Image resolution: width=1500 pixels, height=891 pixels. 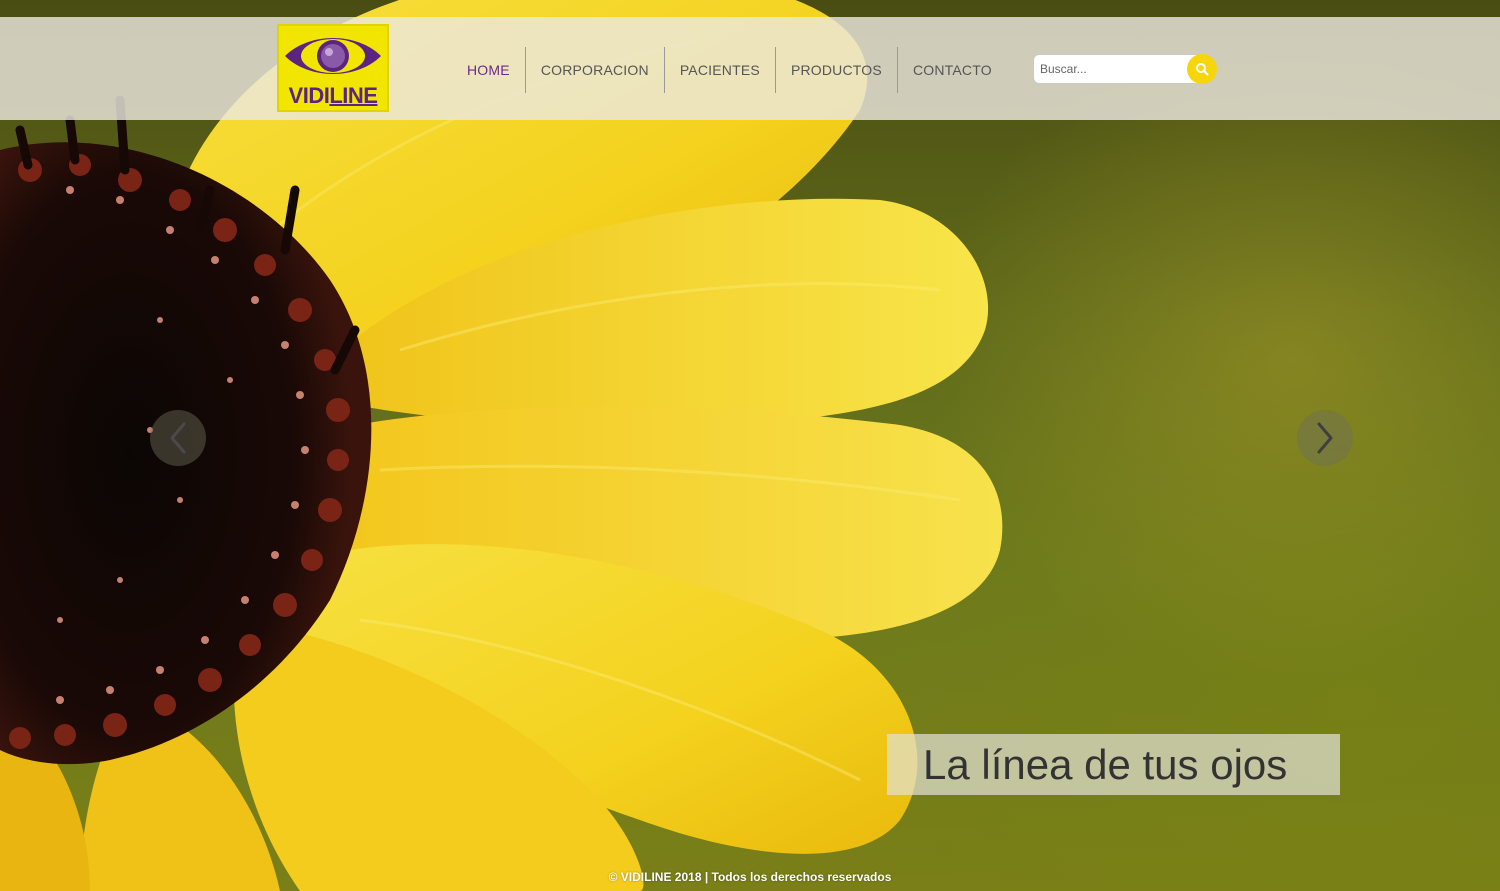 I want to click on slider-prev-button, so click(x=178, y=438).